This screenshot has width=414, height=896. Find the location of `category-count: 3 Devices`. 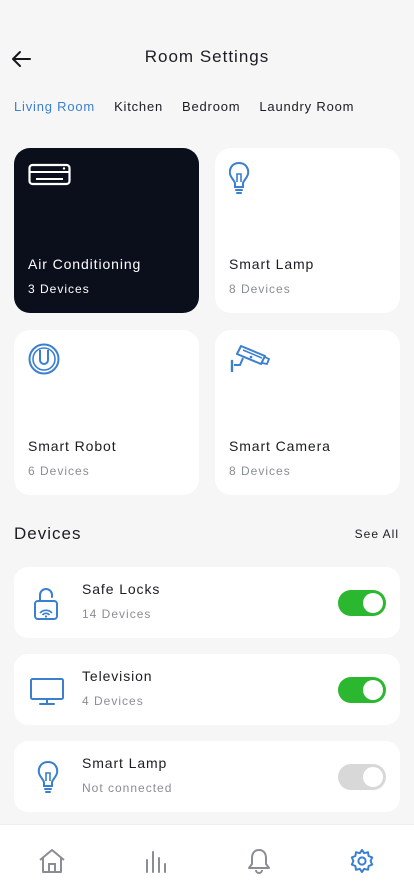

category-count: 3 Devices is located at coordinates (59, 289).